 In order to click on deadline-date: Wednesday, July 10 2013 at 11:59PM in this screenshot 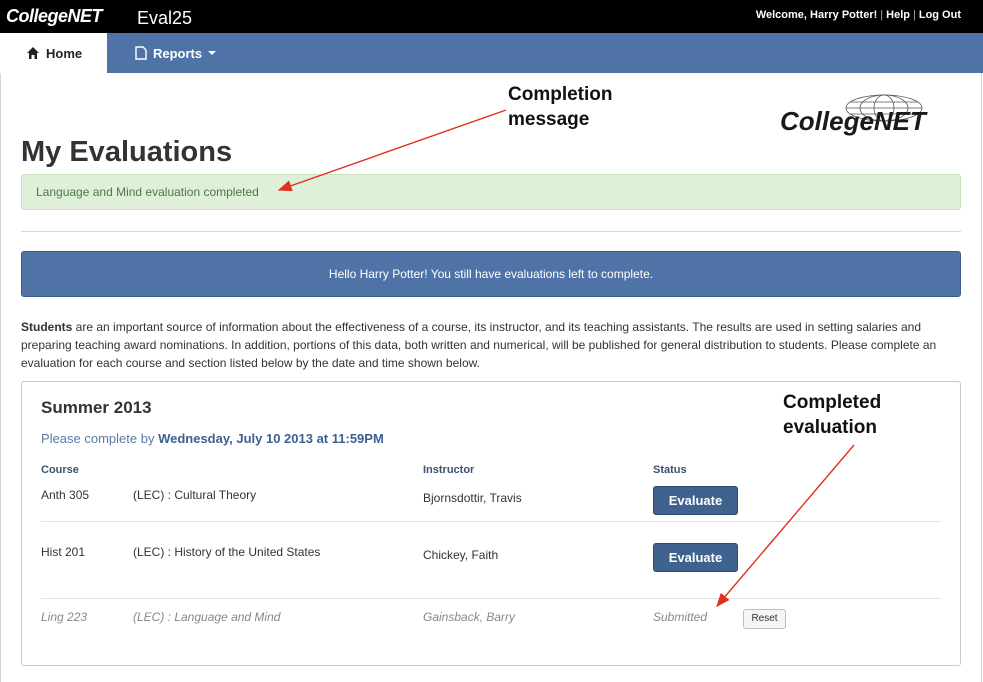, I will do `click(271, 438)`.